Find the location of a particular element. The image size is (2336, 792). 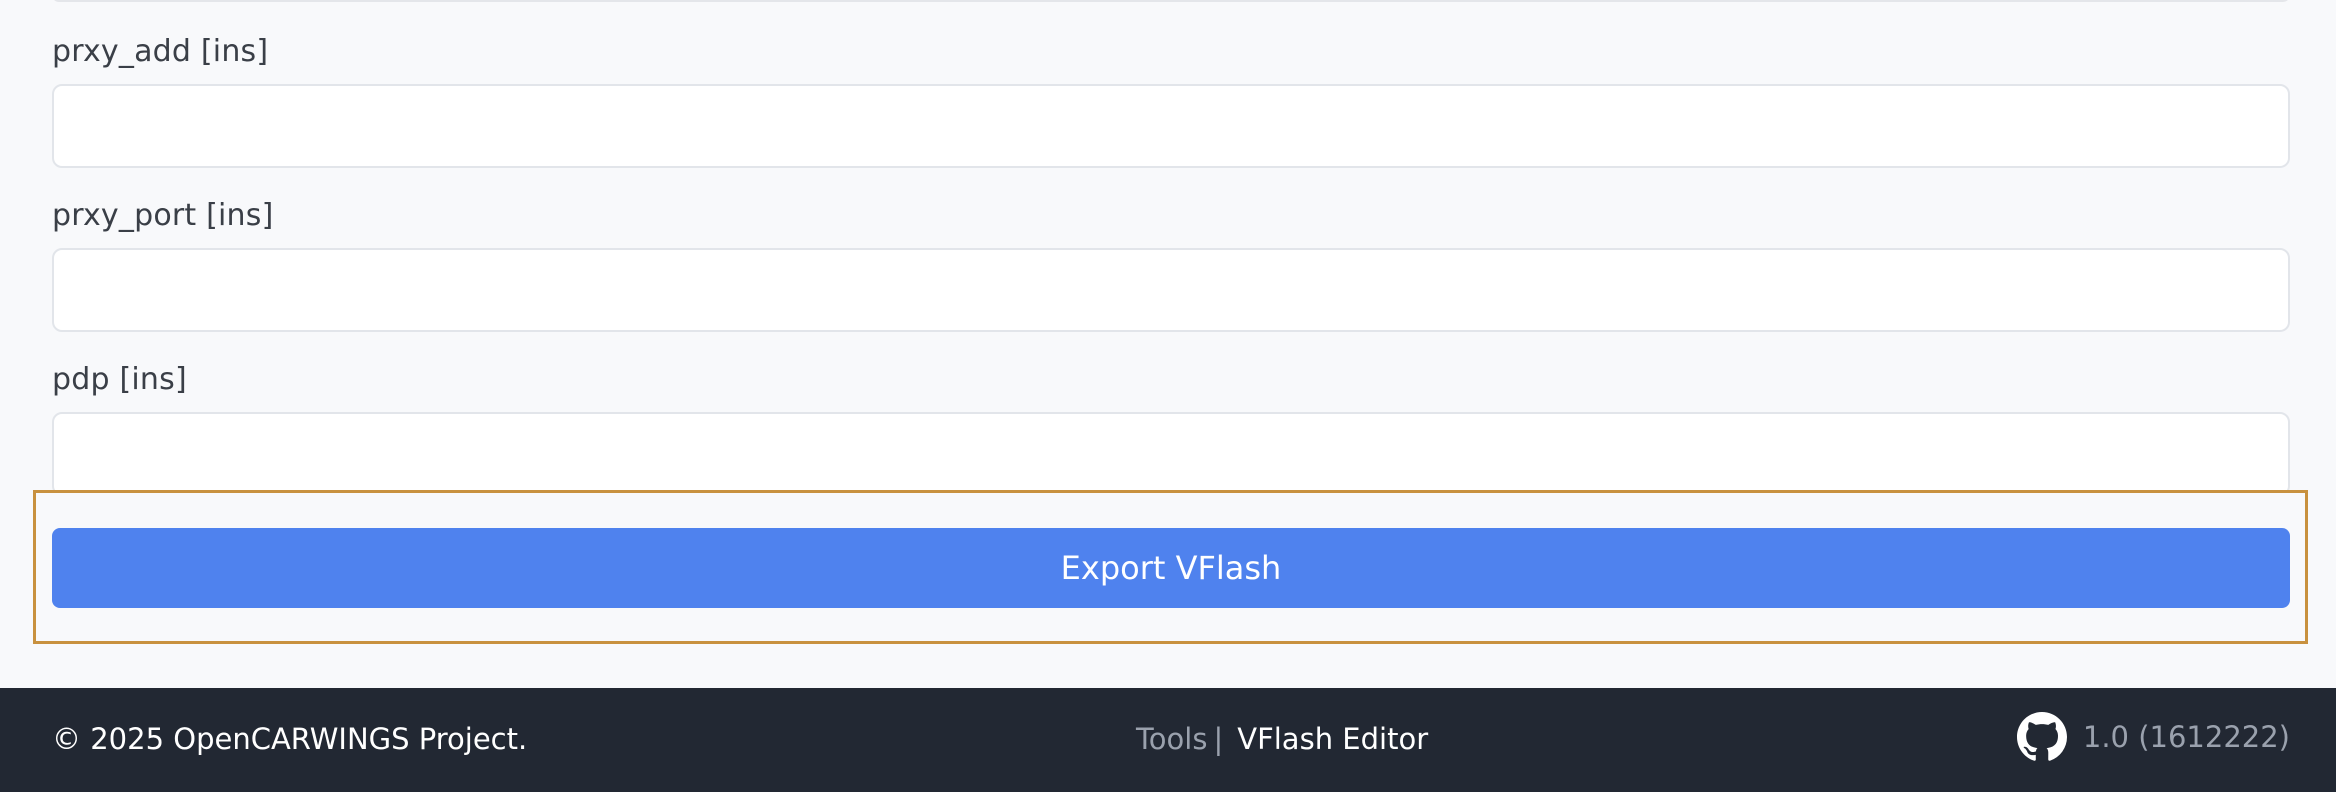

app-version: 1.0 (1612222) is located at coordinates (2186, 737).